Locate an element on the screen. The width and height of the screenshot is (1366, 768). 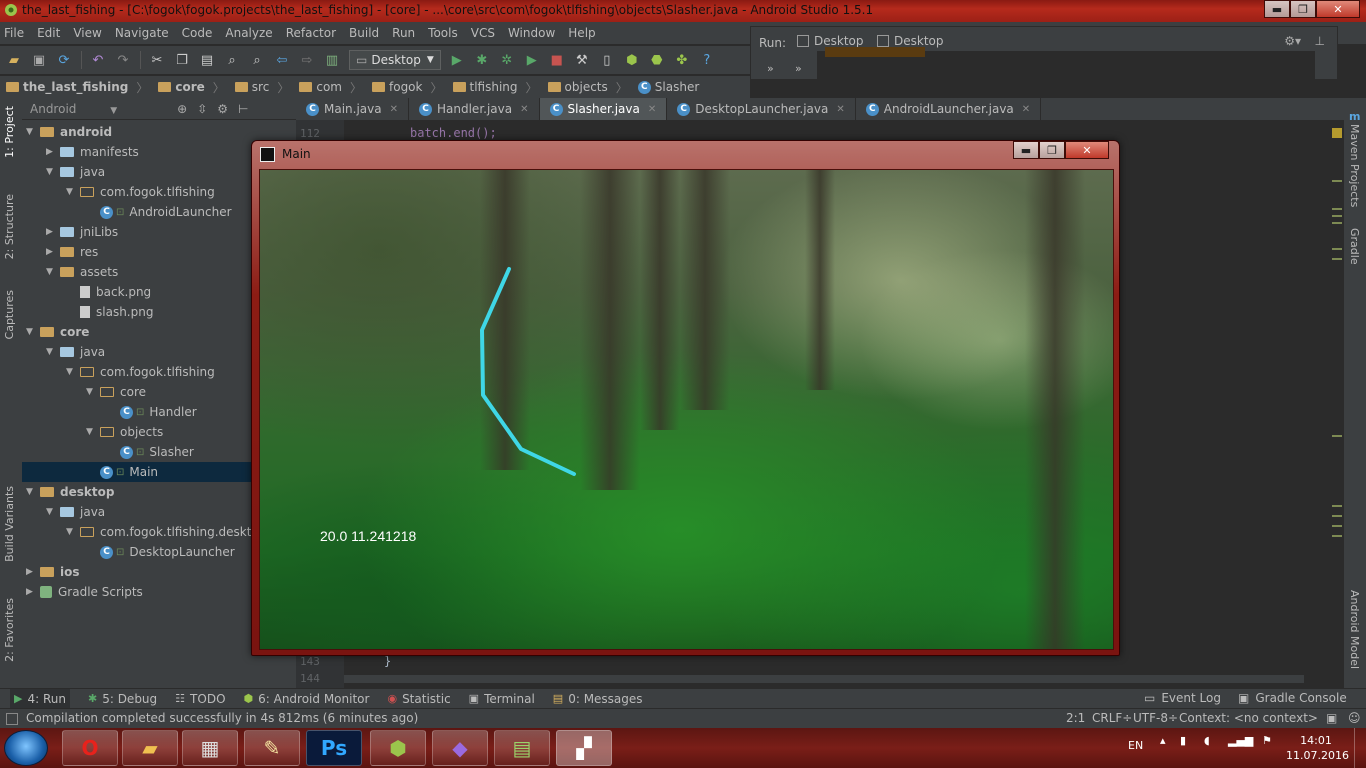
tab-slasher-java: C Slasher.java ✕ is located at coordinates (603, 109).